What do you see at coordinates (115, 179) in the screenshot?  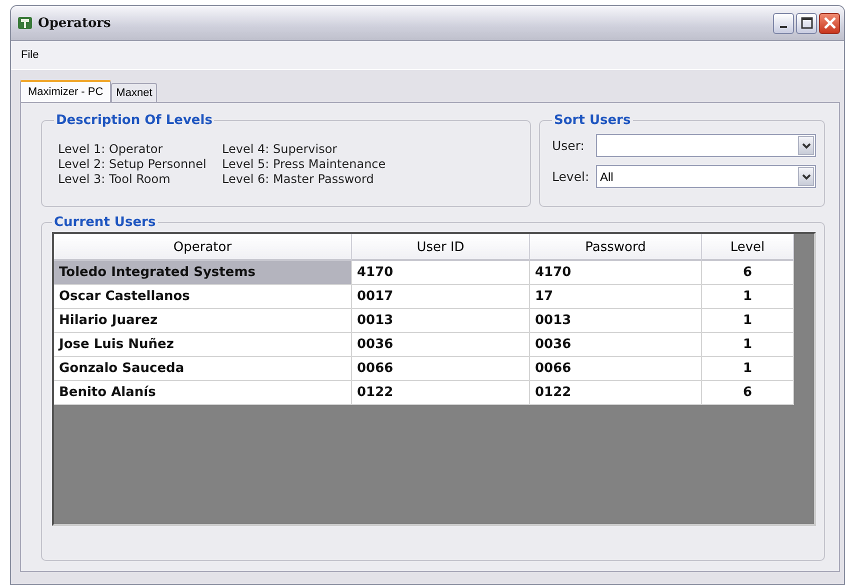 I see `level-description: Level 3: Tool Room` at bounding box center [115, 179].